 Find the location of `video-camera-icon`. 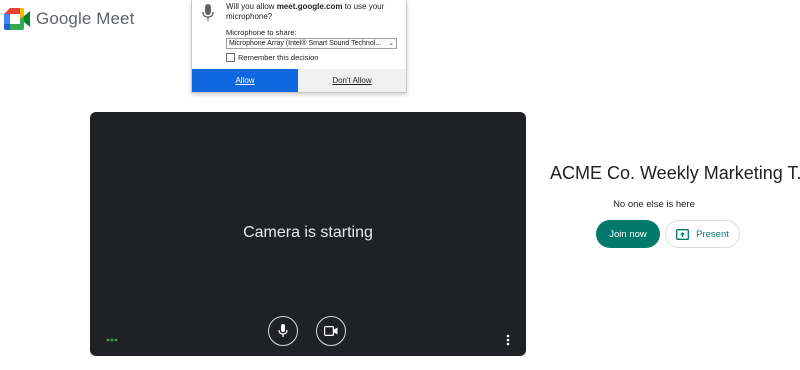

video-camera-icon is located at coordinates (331, 331).